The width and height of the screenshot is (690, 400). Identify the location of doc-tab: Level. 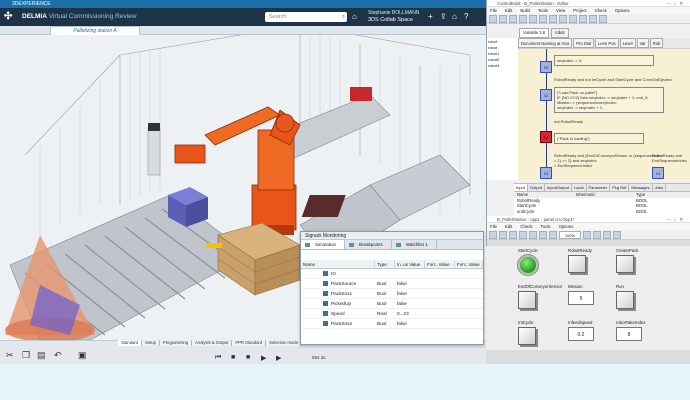
(627, 43).